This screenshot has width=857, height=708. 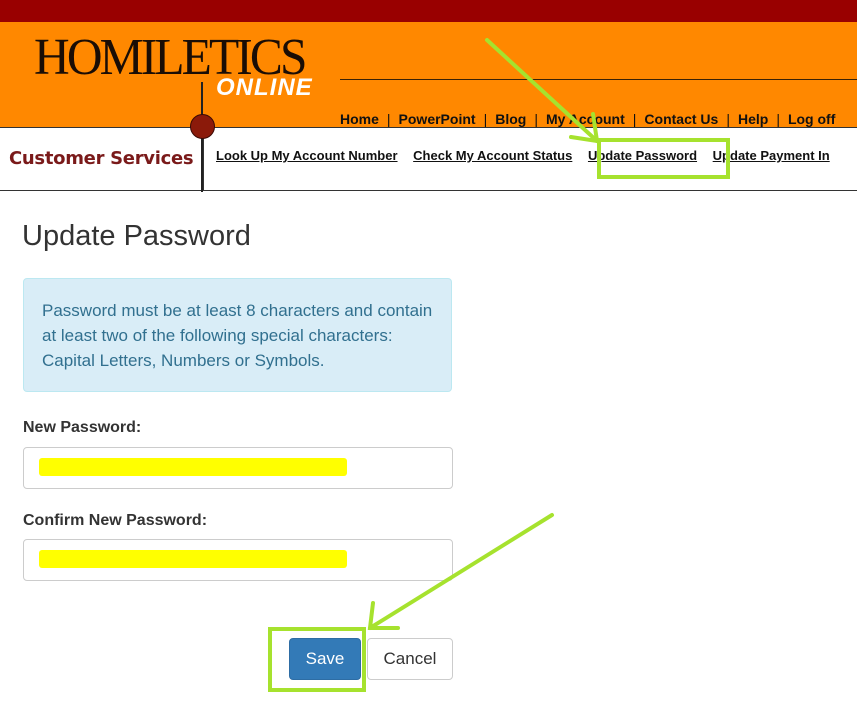 What do you see at coordinates (542, 91) in the screenshot?
I see `arrow-to-update-password` at bounding box center [542, 91].